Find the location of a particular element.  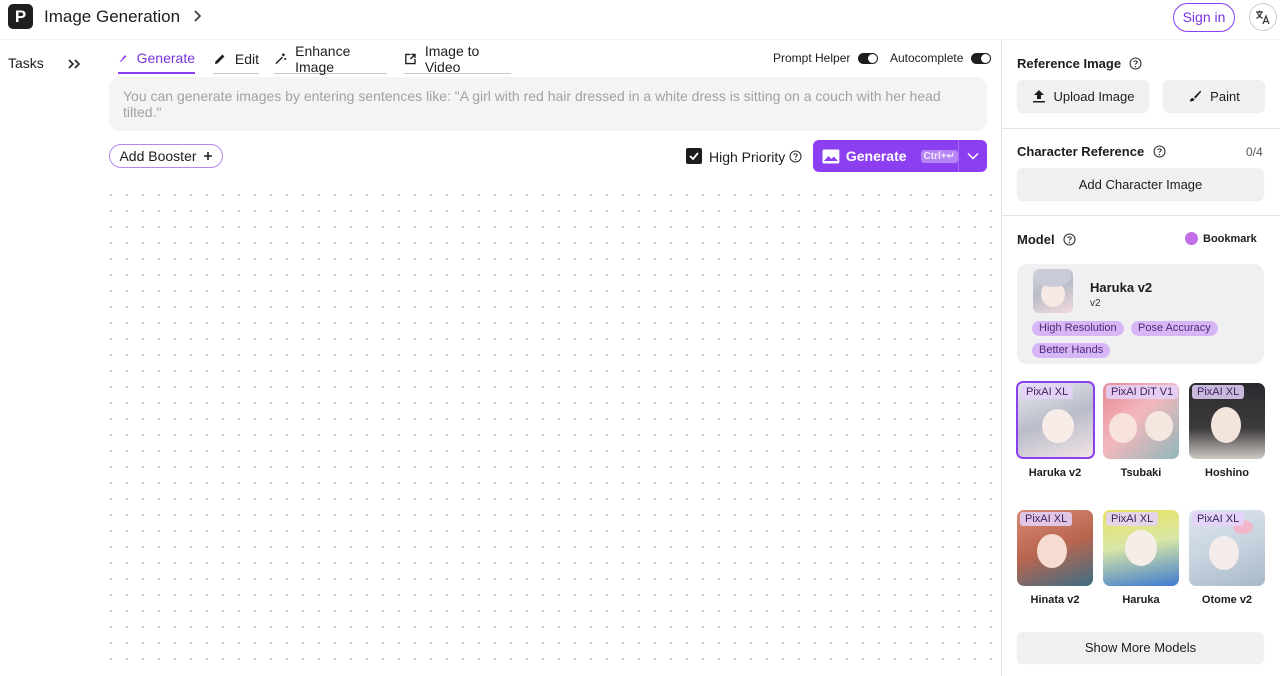

top-bar: P Image Generation Sign in is located at coordinates (640, 18).